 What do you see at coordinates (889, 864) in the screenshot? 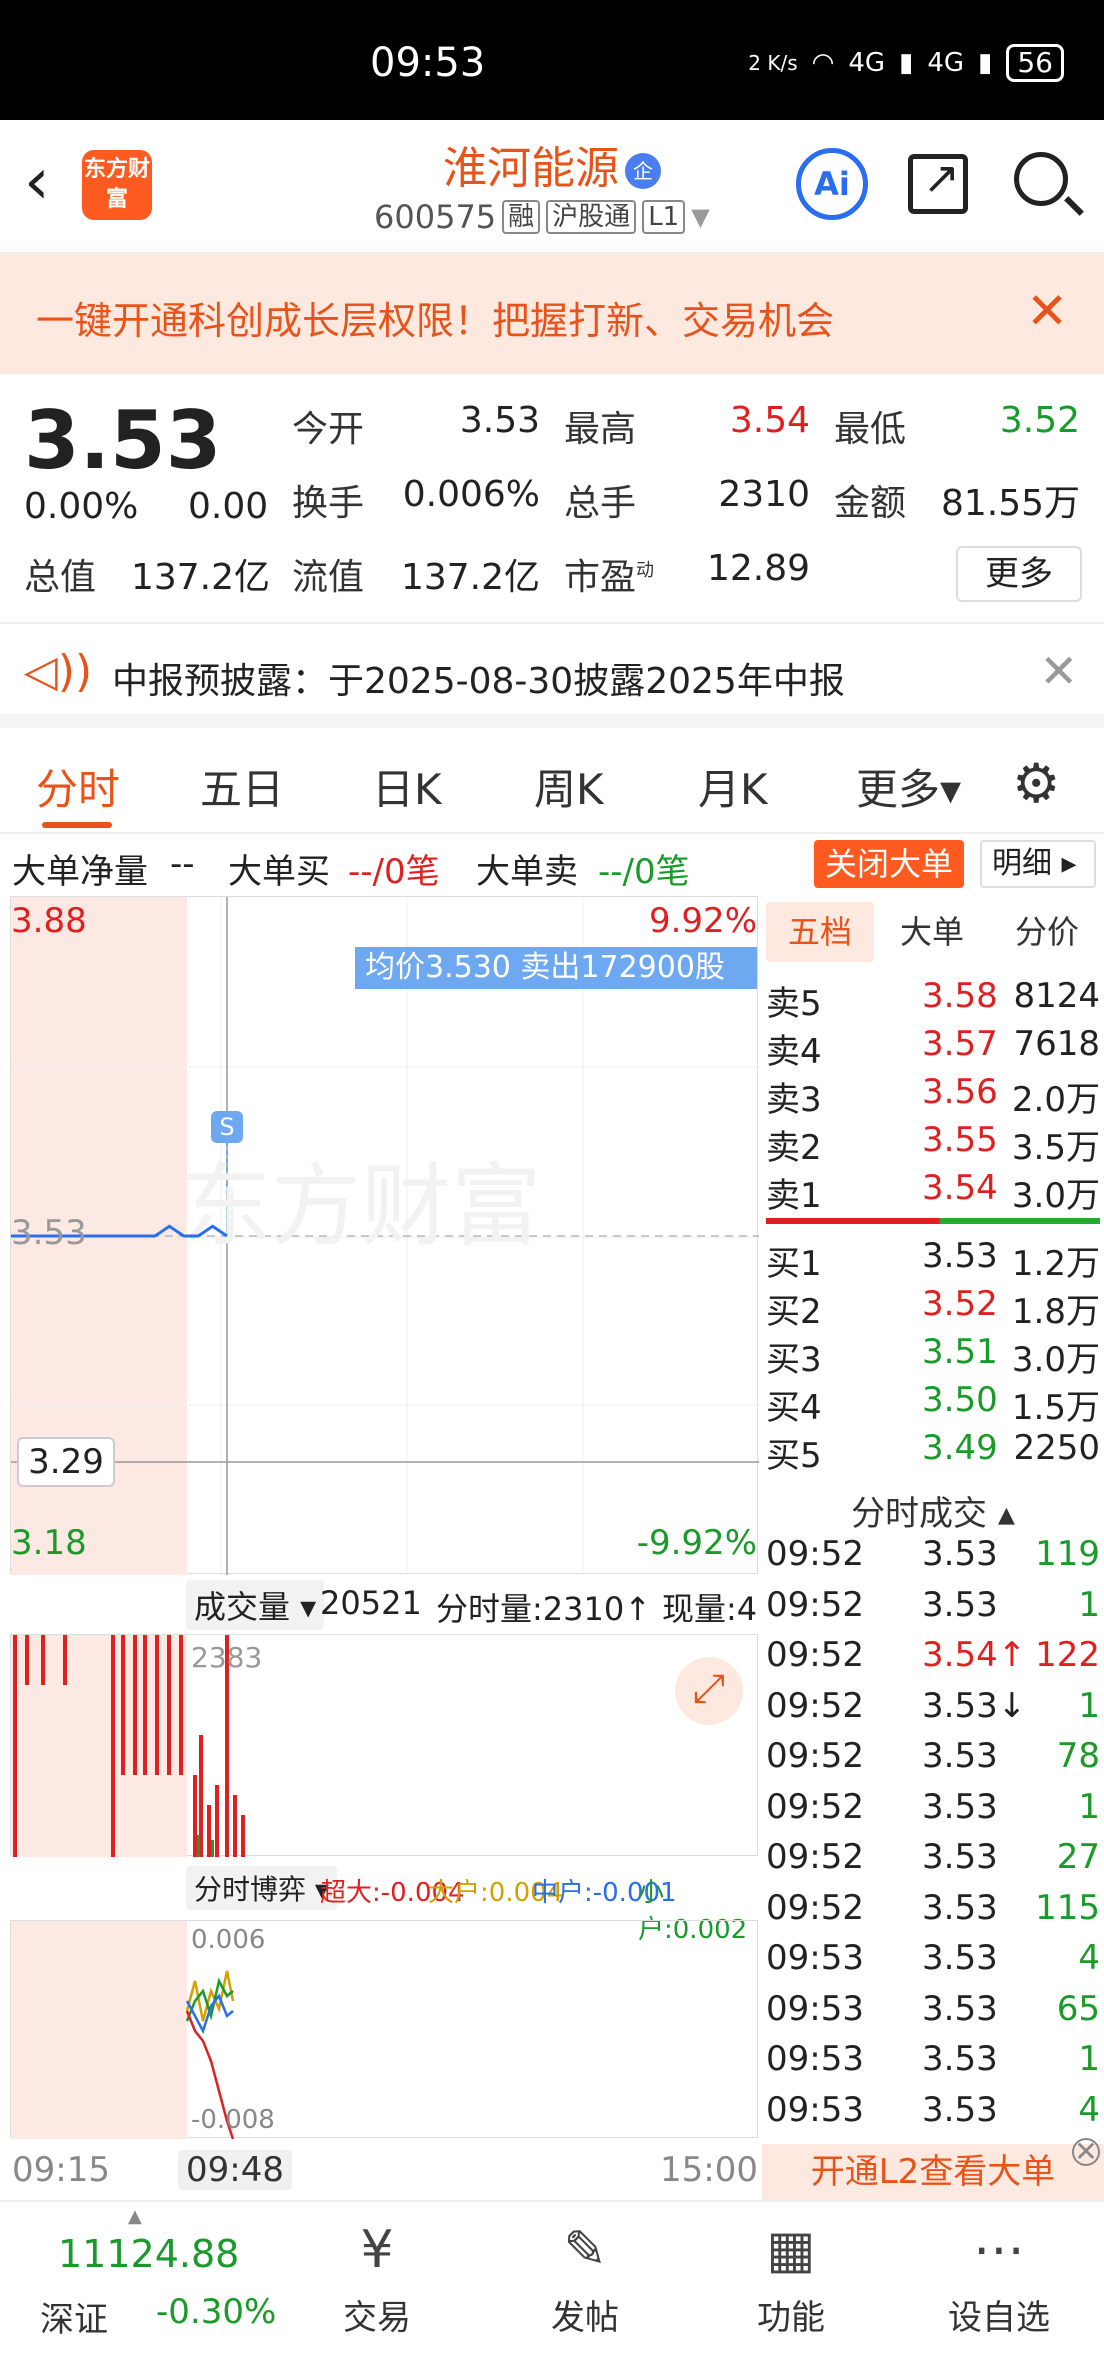
I see `close-big-order-button: 关闭大单` at bounding box center [889, 864].